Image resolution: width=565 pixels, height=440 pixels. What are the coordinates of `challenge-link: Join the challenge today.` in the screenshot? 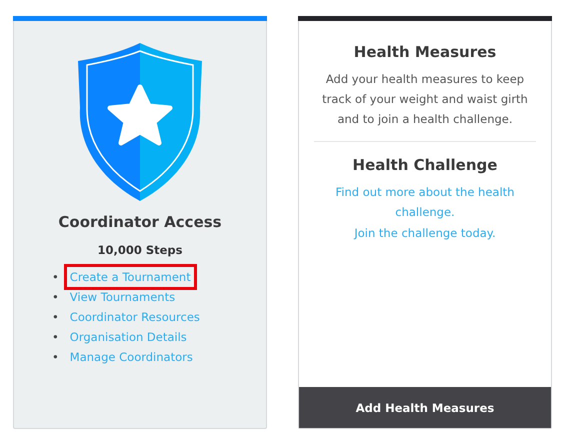 It's located at (425, 233).